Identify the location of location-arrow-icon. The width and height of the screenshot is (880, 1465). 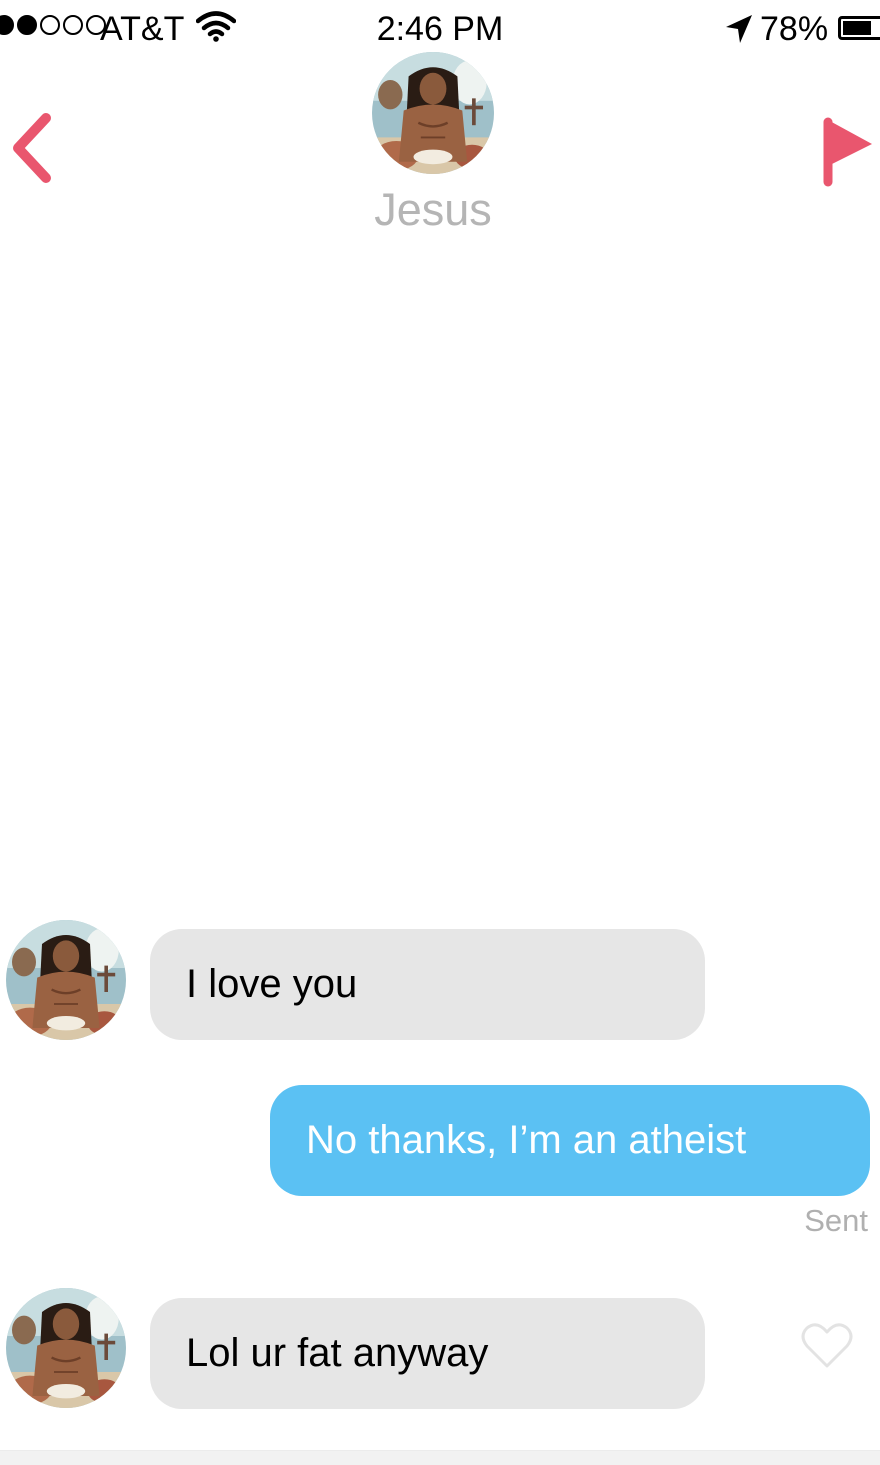
(739, 31).